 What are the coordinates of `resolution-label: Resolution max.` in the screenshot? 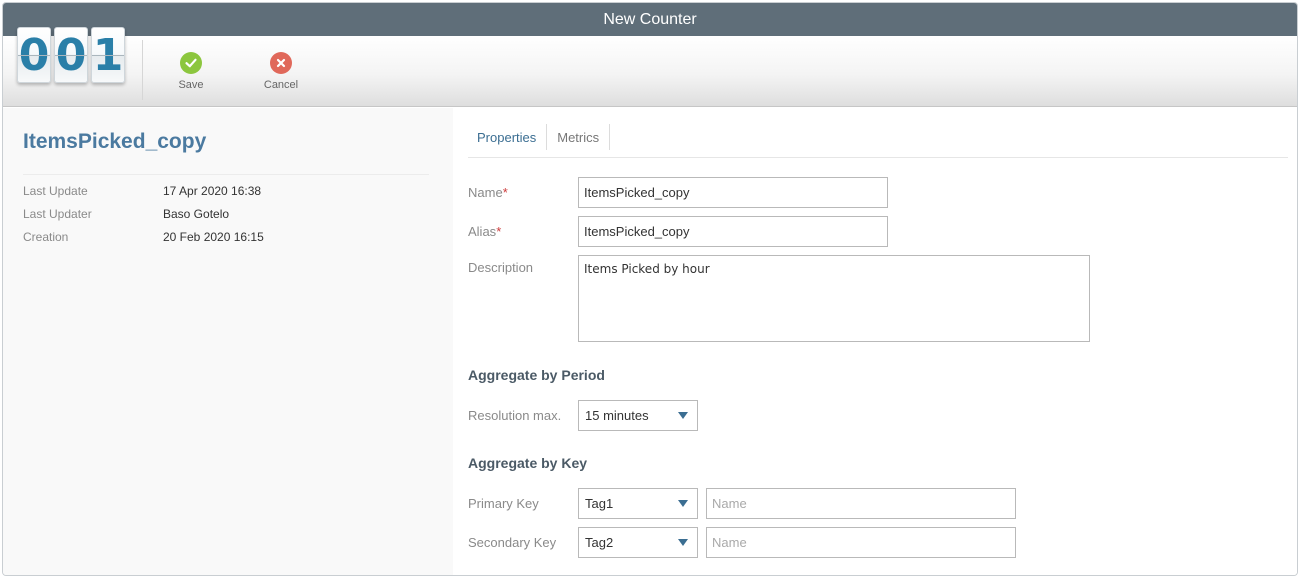 It's located at (515, 415).